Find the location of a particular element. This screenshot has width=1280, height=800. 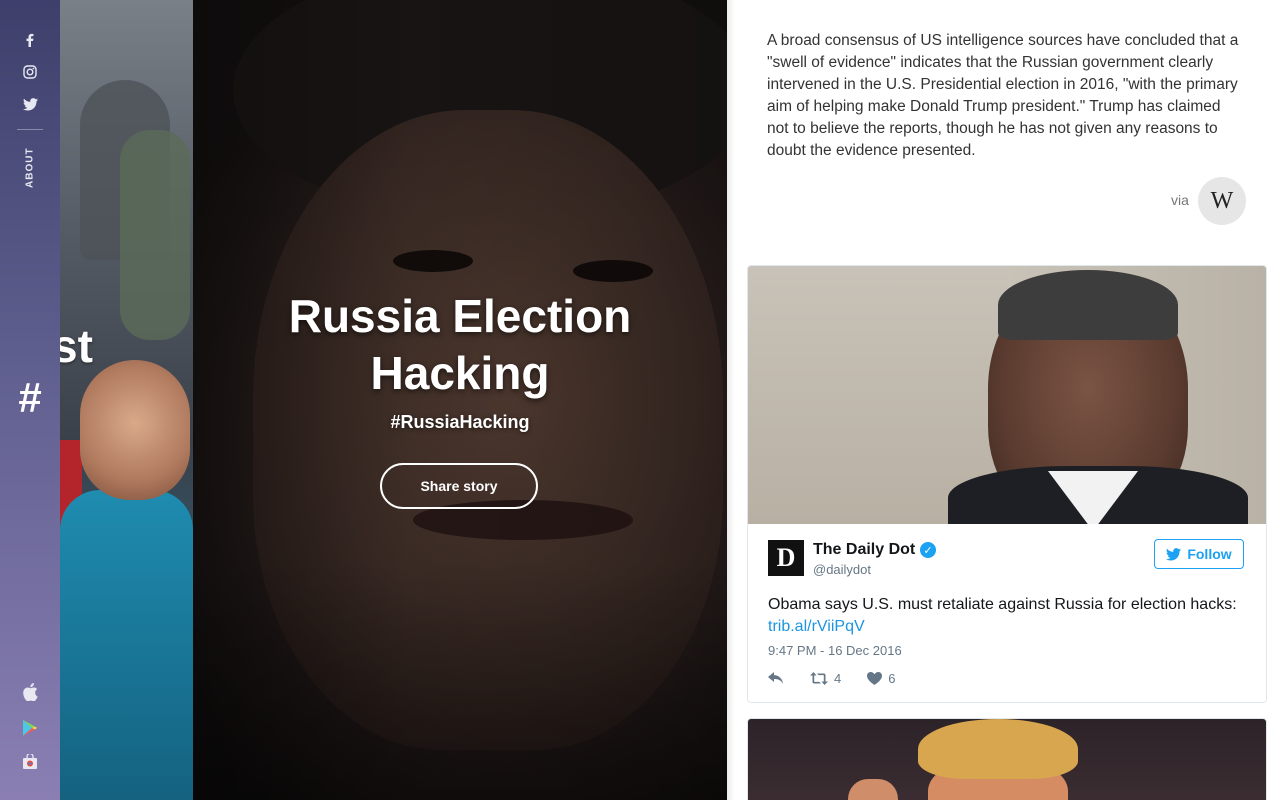

child-jacket is located at coordinates (126, 645).